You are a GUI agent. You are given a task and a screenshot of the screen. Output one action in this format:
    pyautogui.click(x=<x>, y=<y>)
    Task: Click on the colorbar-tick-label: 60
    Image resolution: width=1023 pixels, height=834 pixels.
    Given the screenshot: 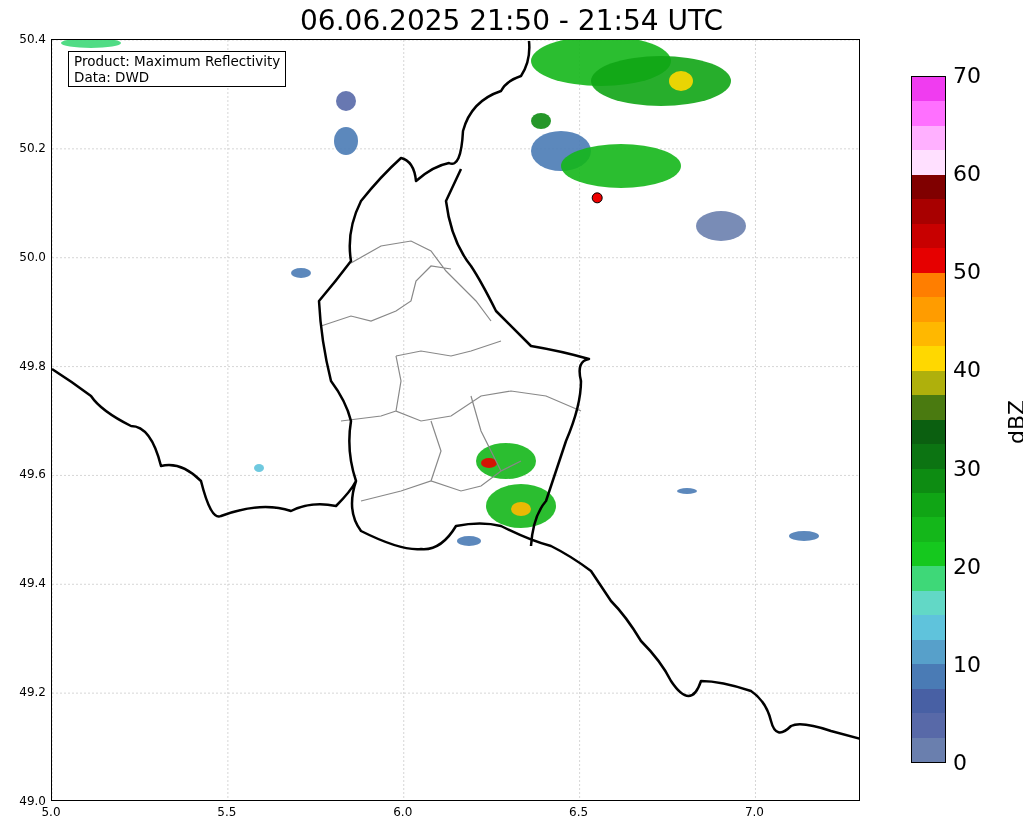 What is the action you would take?
    pyautogui.click(x=967, y=174)
    